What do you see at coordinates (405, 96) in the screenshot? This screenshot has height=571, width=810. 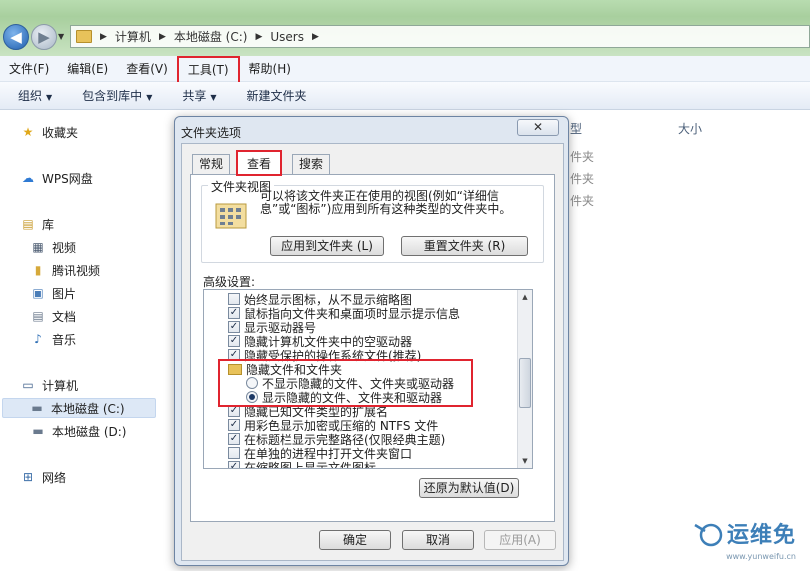 I see `command-toolbar: 组织 ▼ 包含到库中 ▼ 共享 ▼ 新建文件夹` at bounding box center [405, 96].